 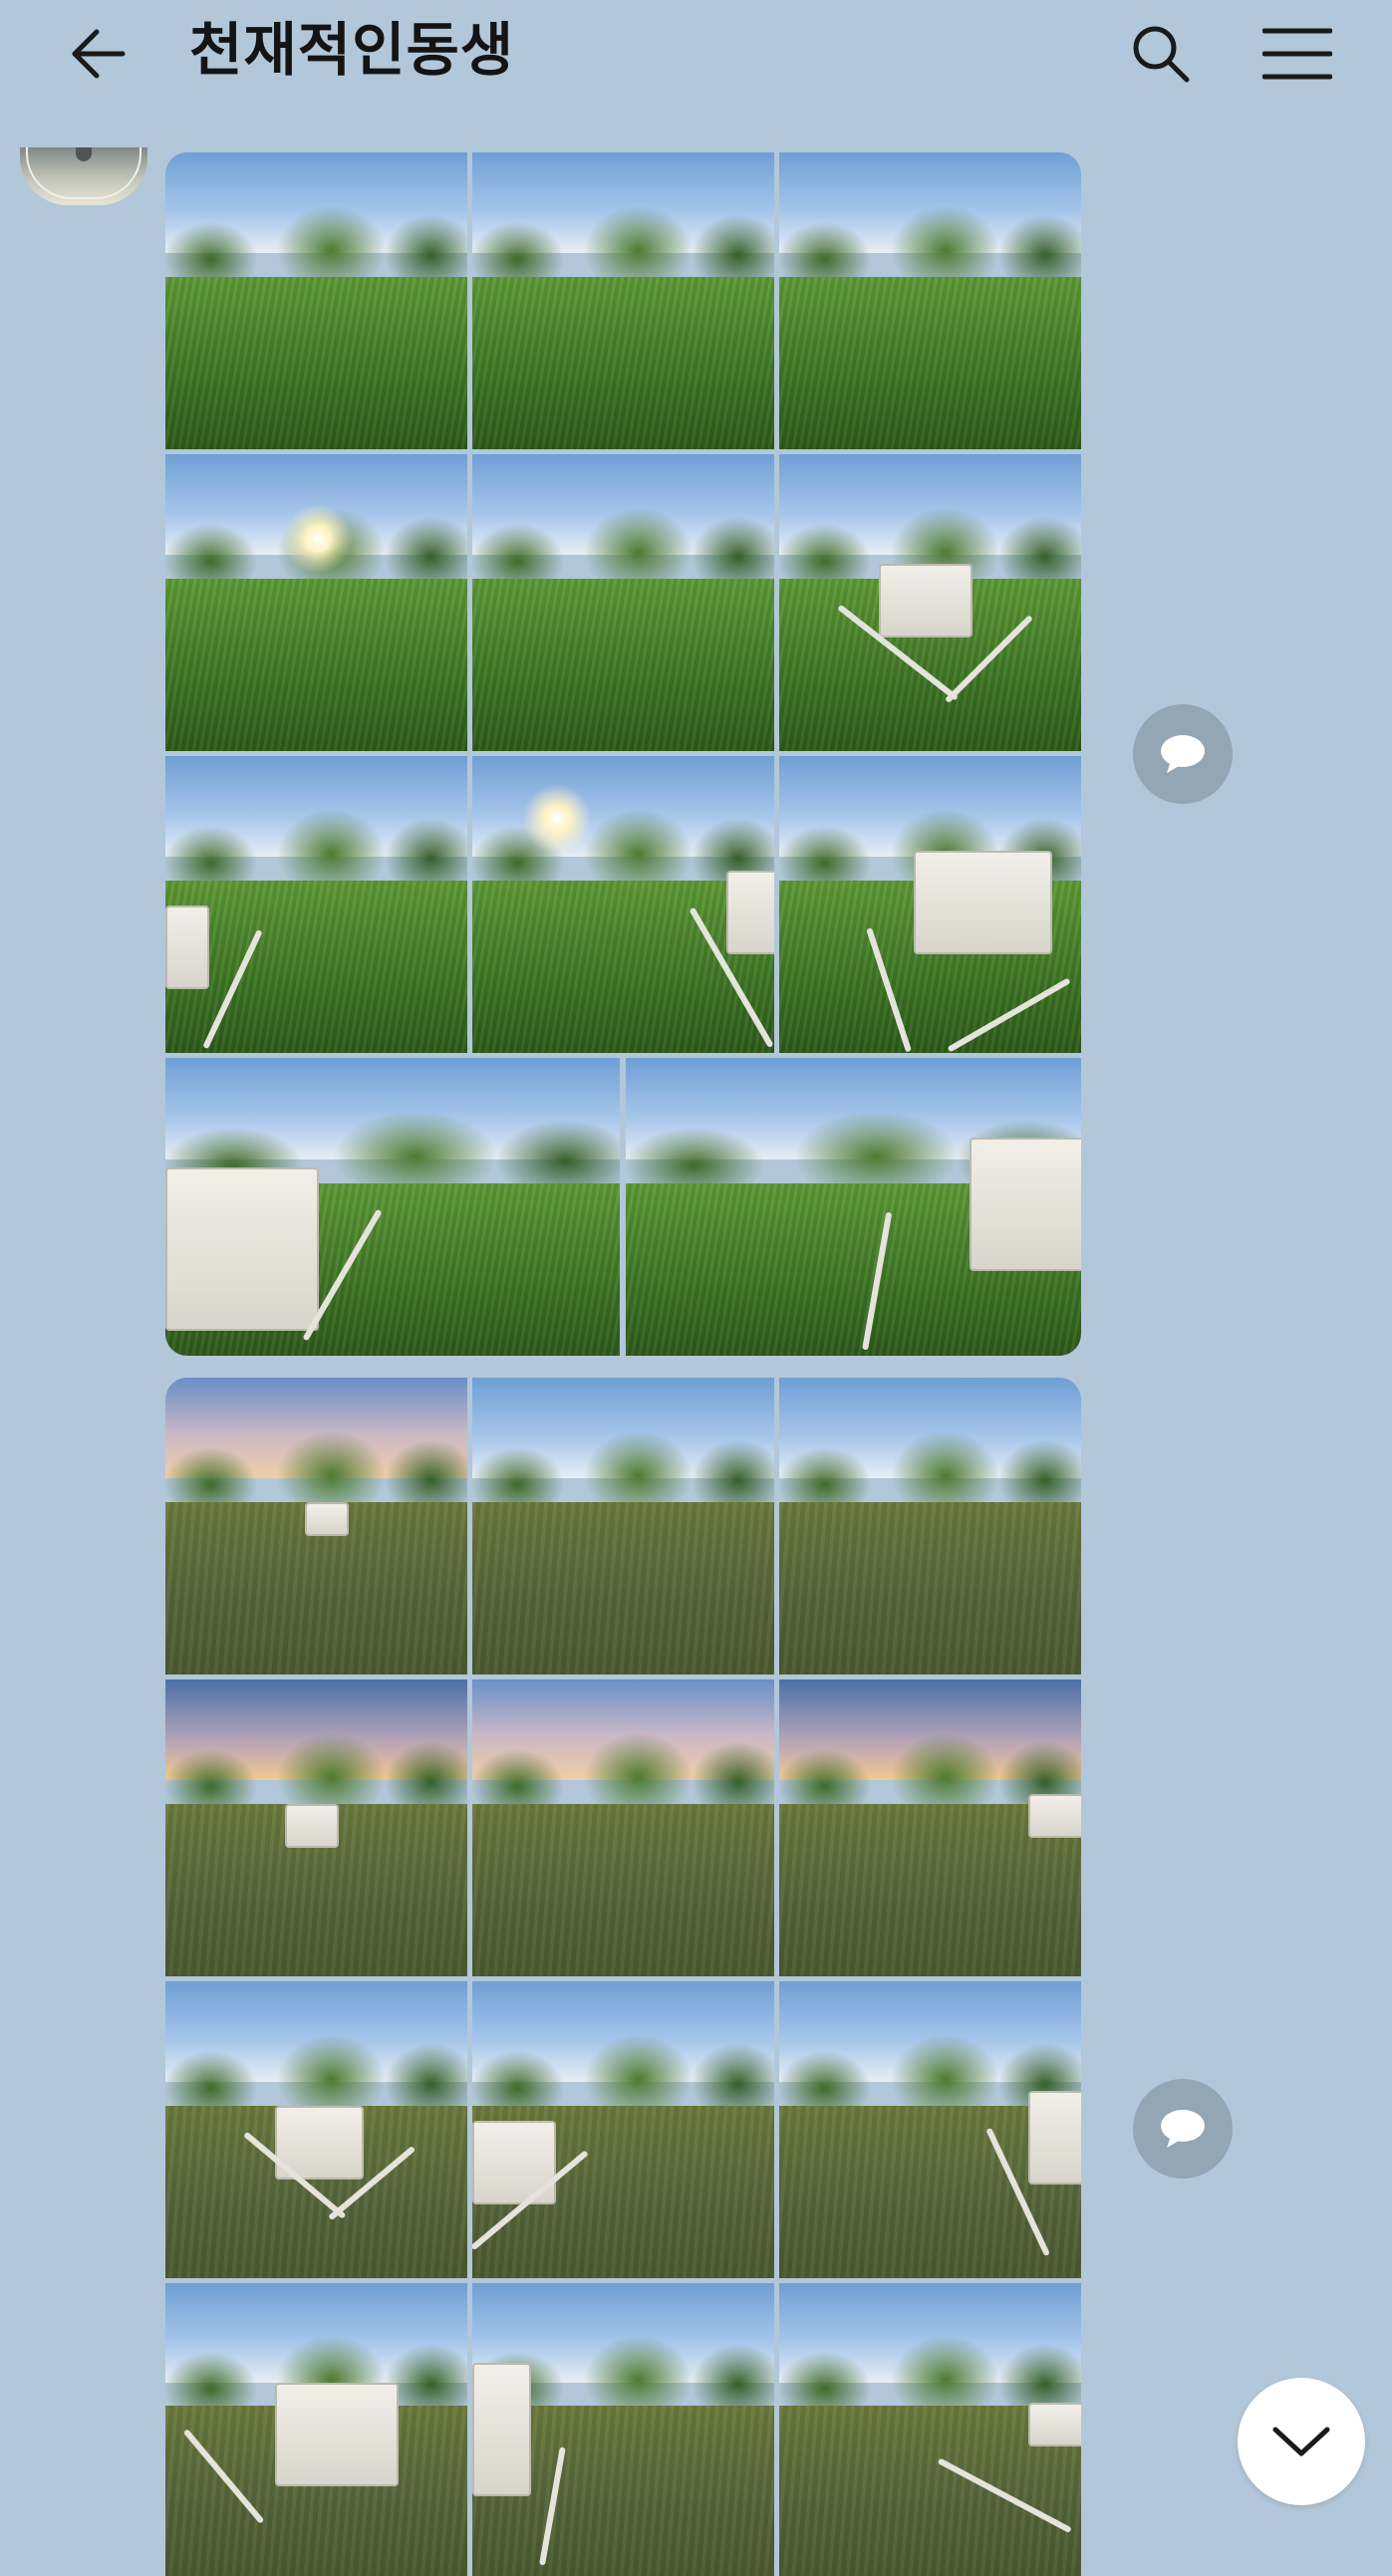 I want to click on back-button, so click(x=98, y=54).